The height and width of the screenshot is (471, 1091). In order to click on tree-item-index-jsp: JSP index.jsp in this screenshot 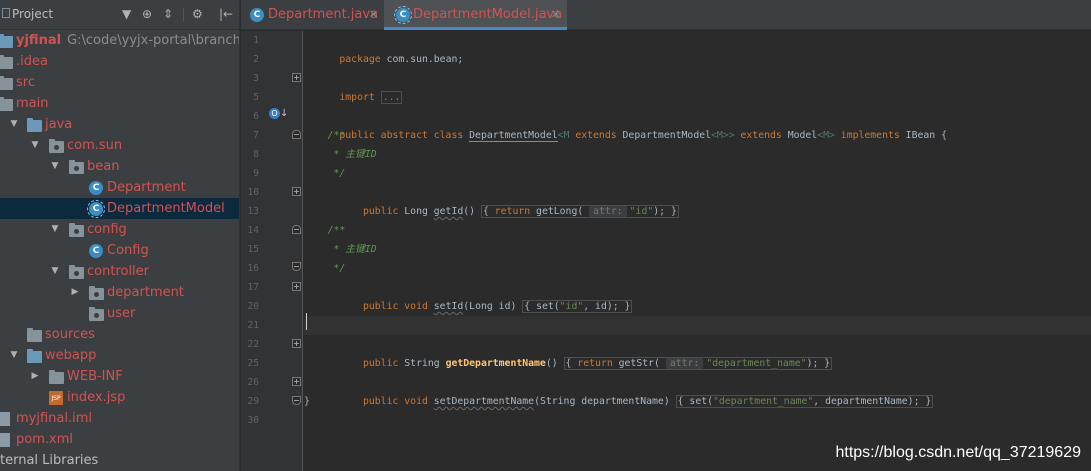, I will do `click(119, 397)`.